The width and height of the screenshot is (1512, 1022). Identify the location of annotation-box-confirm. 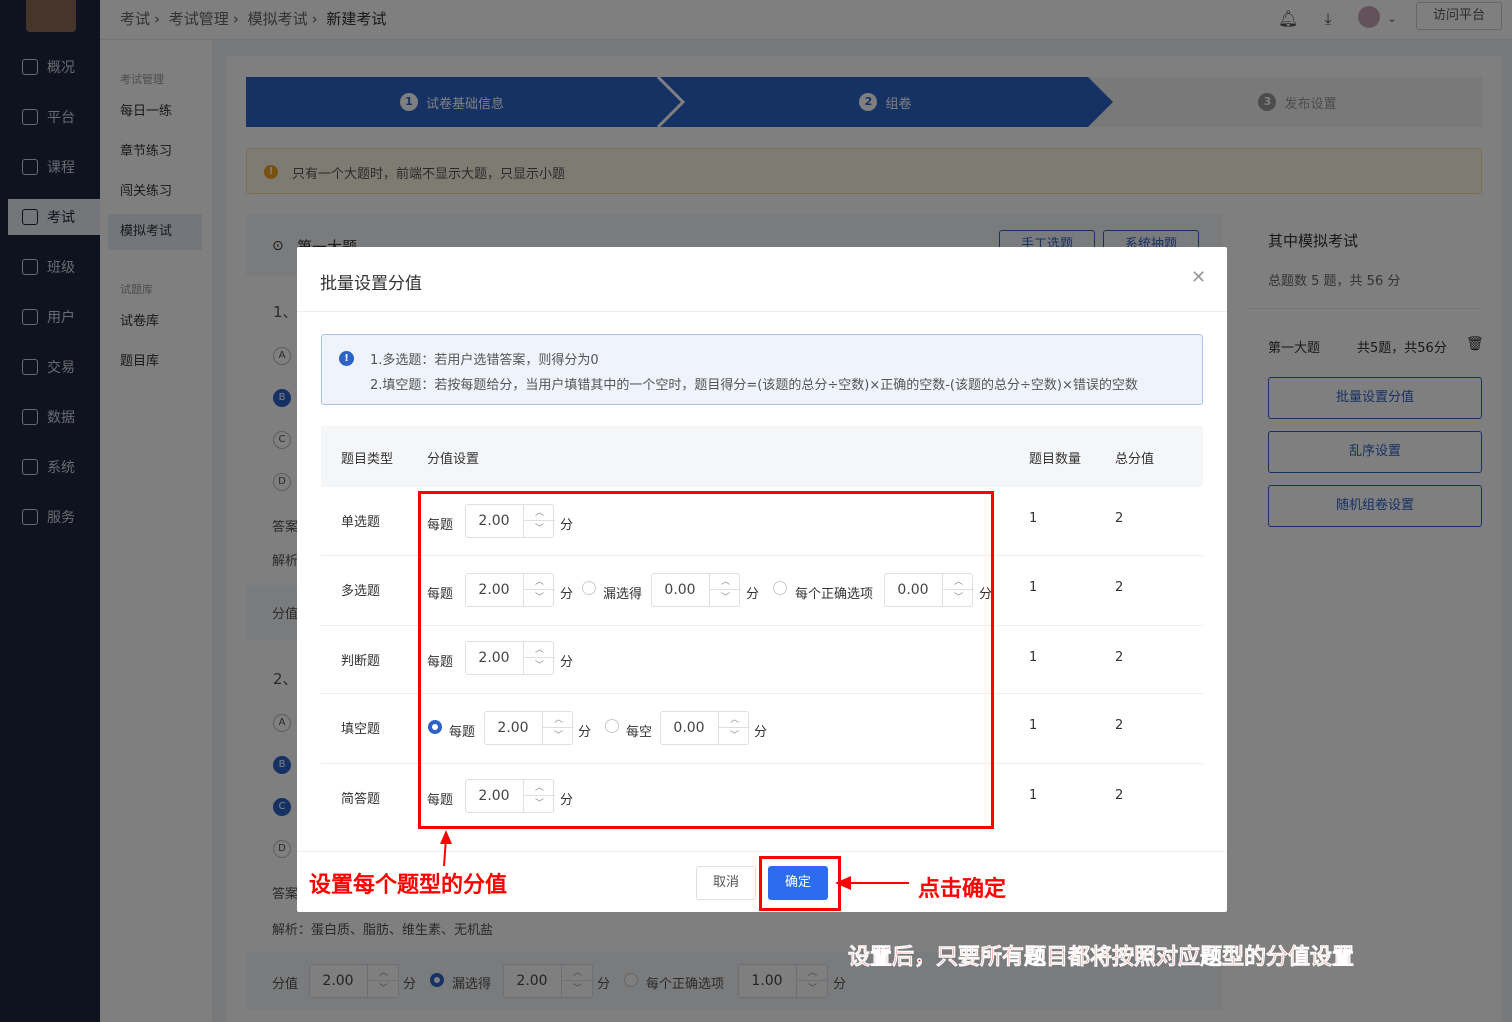
(800, 883).